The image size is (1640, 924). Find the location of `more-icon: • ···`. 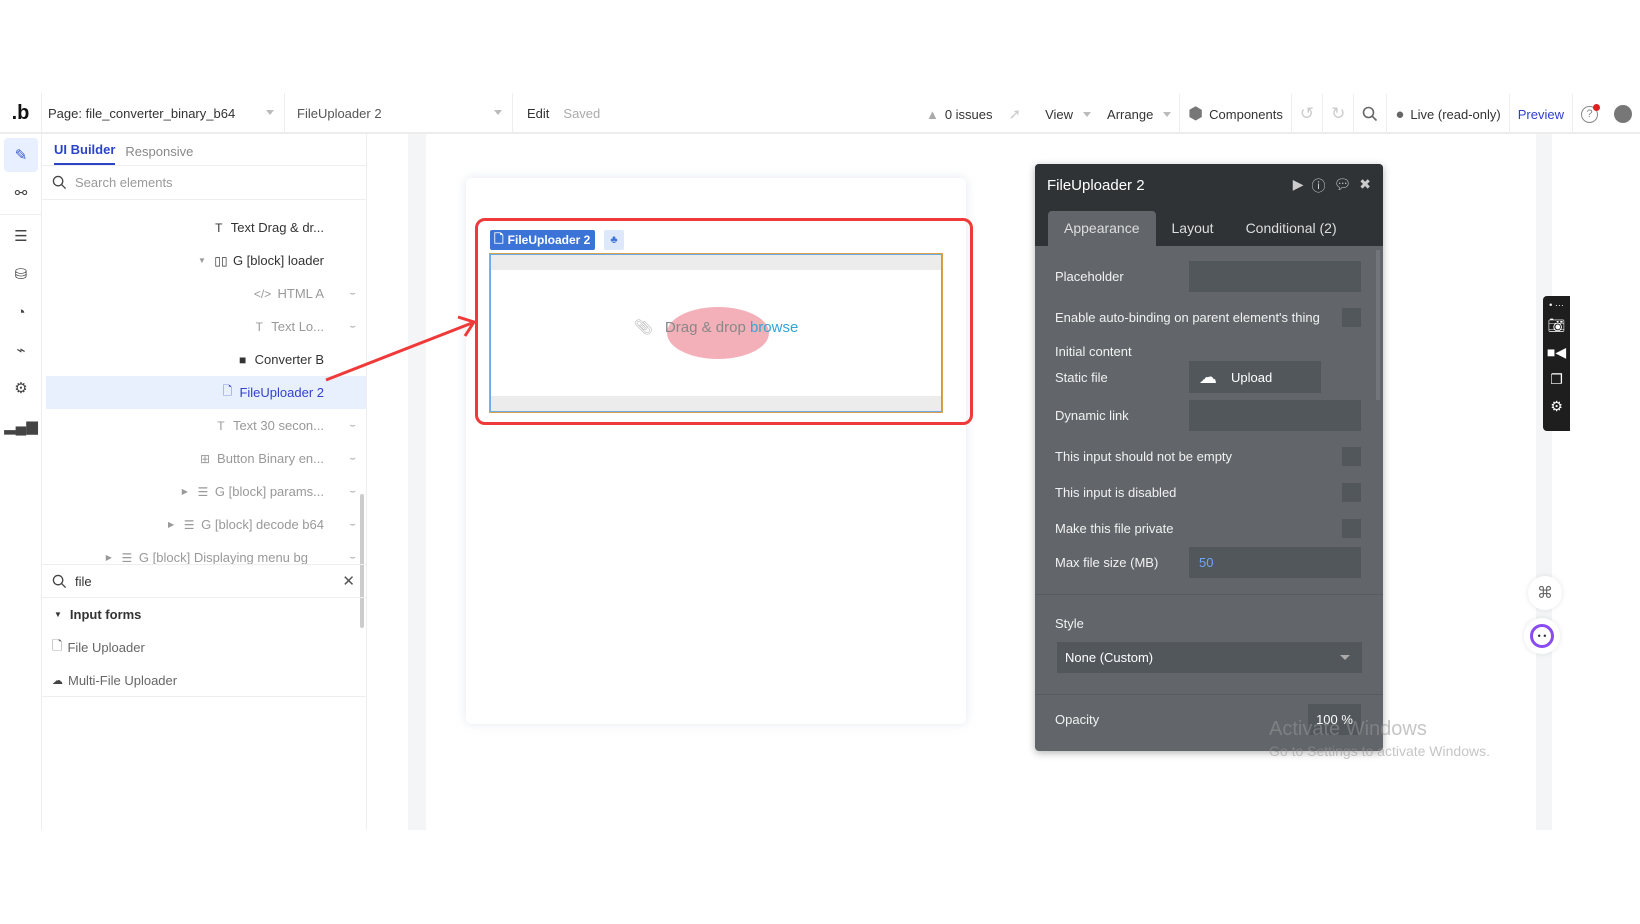

more-icon: • ··· is located at coordinates (1556, 305).